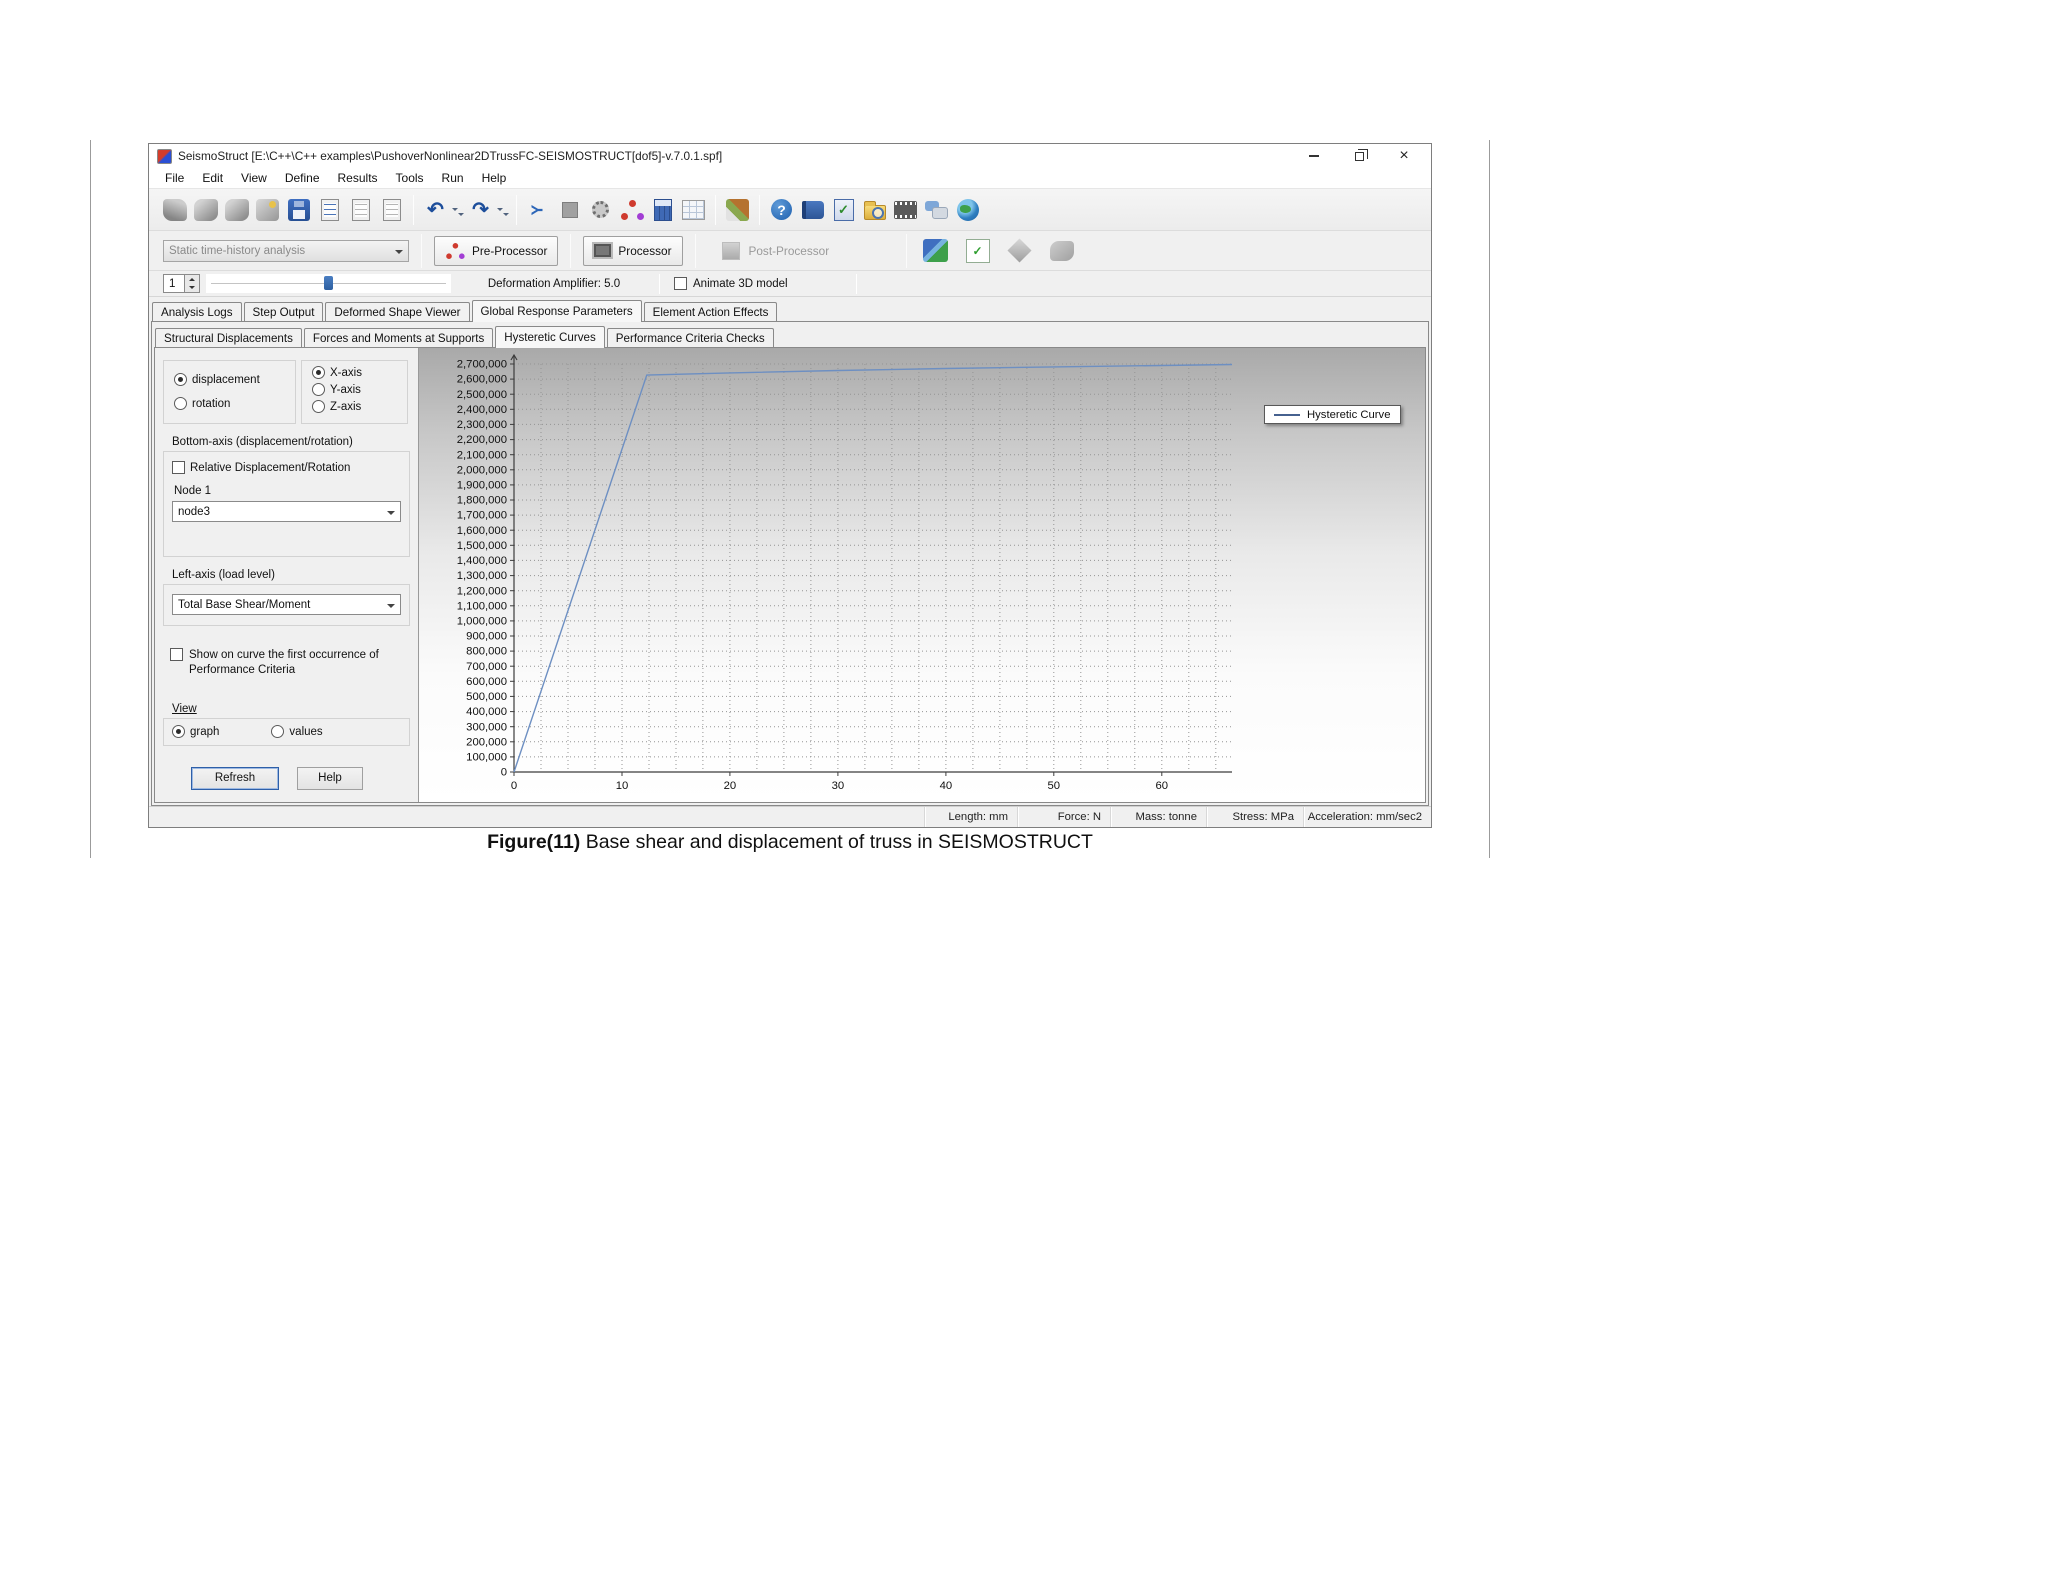 The image size is (2048, 1582). Describe the element at coordinates (359, 406) in the screenshot. I see `z-axis-option: Z-axis` at that location.